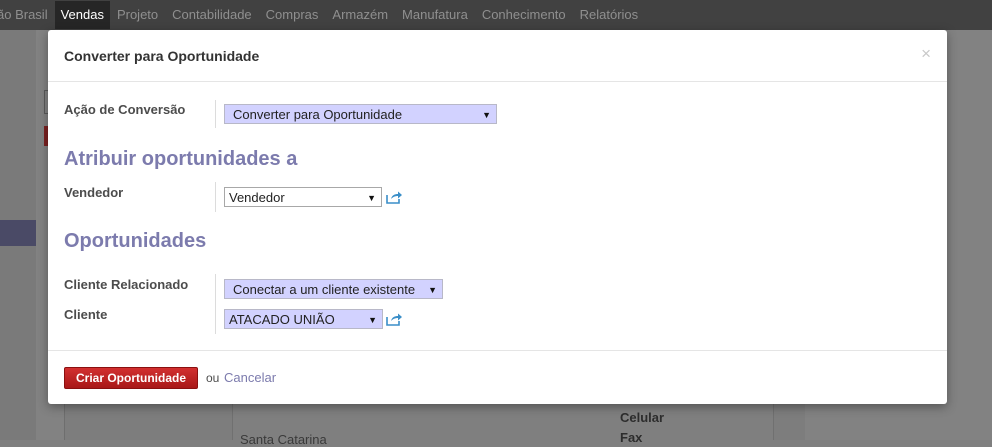 This screenshot has width=992, height=447. What do you see at coordinates (497, 56) in the screenshot?
I see `dialog-header: Converter para Oportunidade ×` at bounding box center [497, 56].